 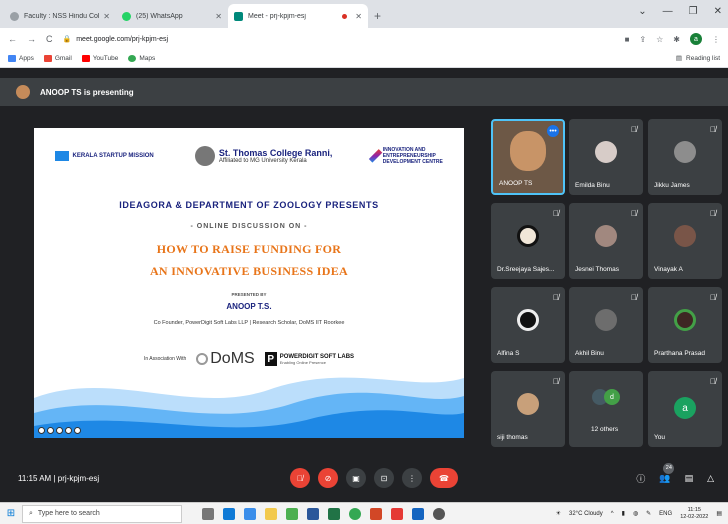 I want to click on tab-faculty: Faculty : NSS Hindu College ✕, so click(x=60, y=16).